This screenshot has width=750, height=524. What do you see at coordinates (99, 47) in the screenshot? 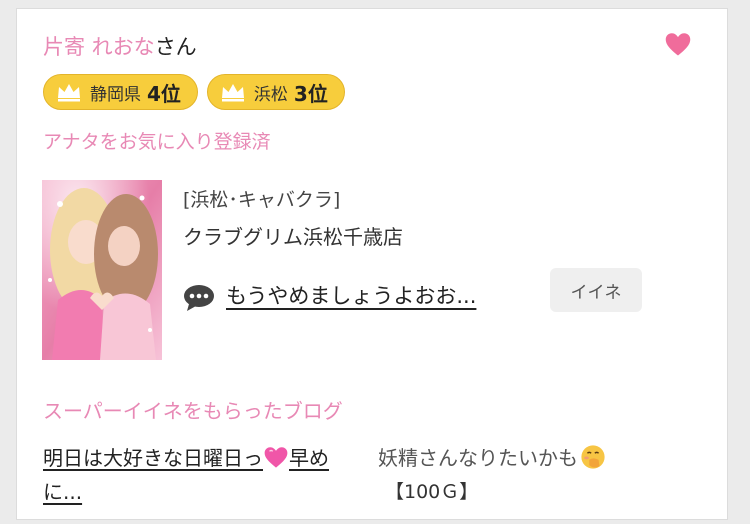
I see `cast-name-main: 片寄 れおな` at bounding box center [99, 47].